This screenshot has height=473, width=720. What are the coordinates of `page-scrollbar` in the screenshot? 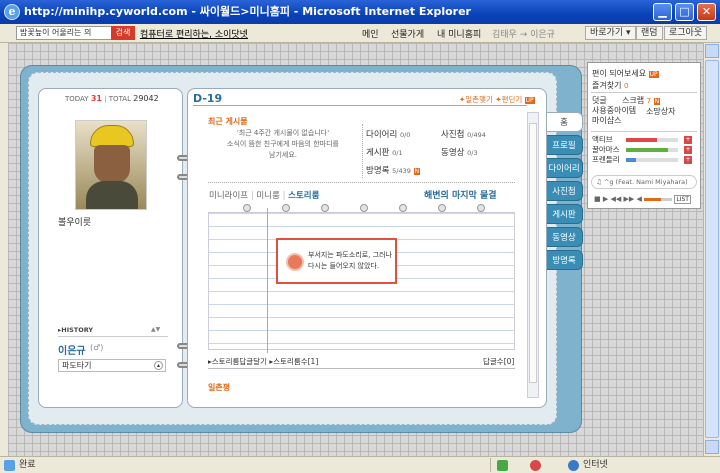 It's located at (533, 255).